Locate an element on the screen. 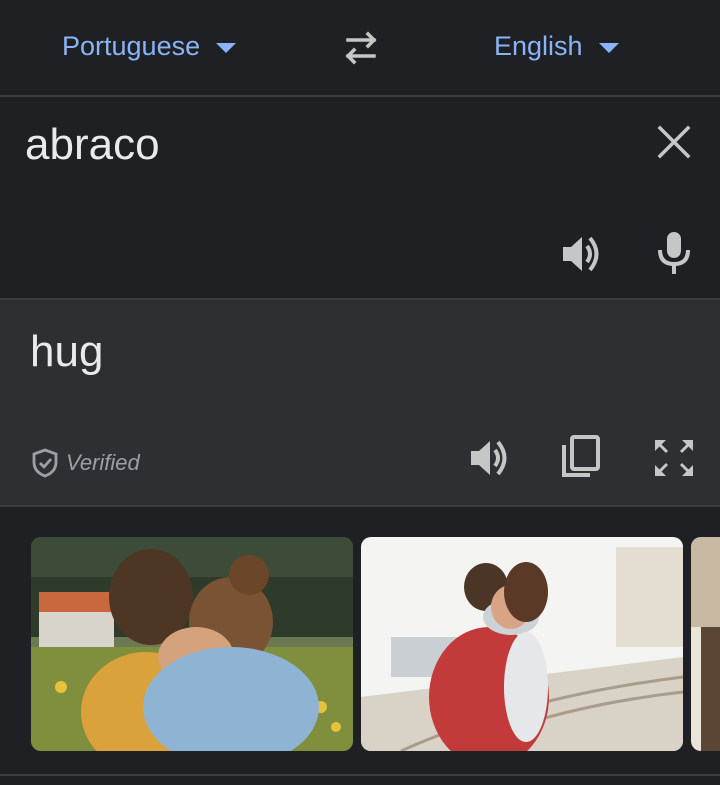 Image resolution: width=720 pixels, height=785 pixels. source-language-selector: Portuguese is located at coordinates (149, 46).